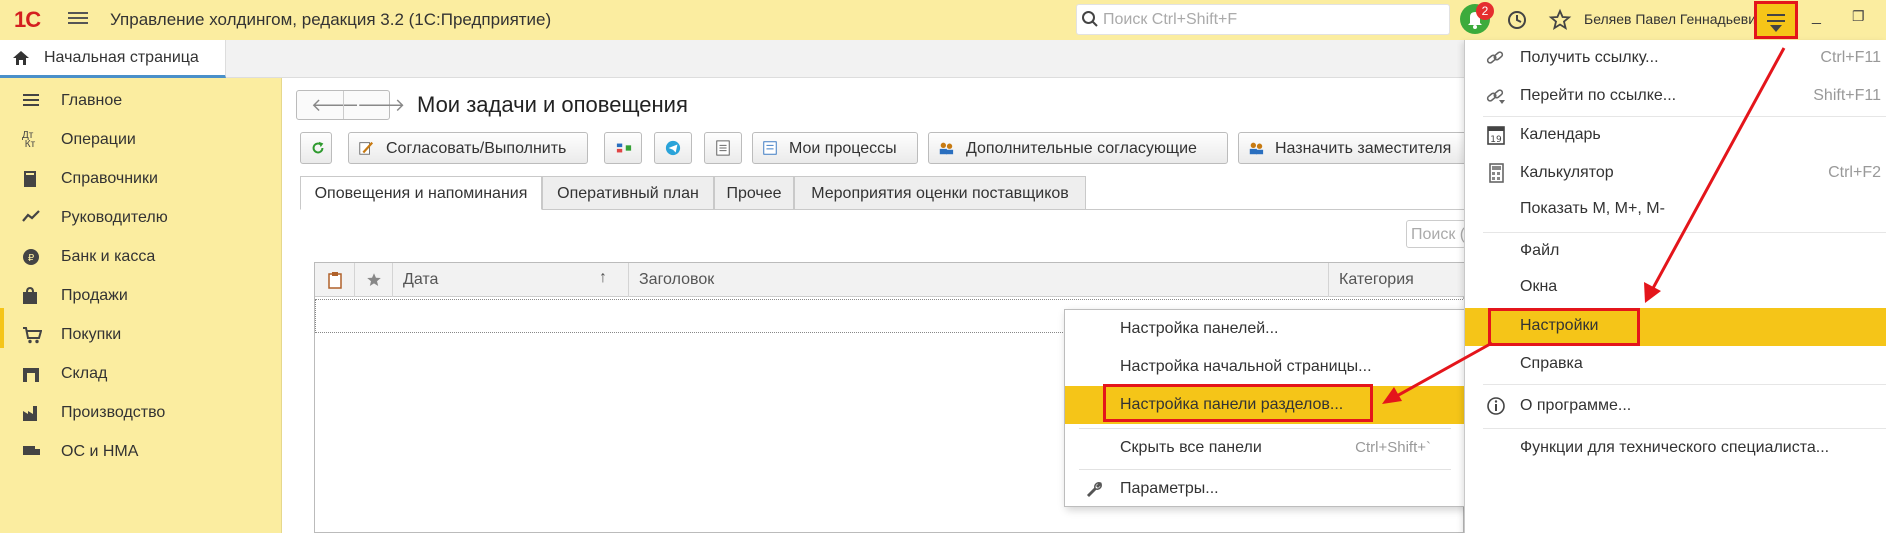 Image resolution: width=1886 pixels, height=533 pixels. I want to click on sidebar-item-label: Продажи, so click(94, 295).